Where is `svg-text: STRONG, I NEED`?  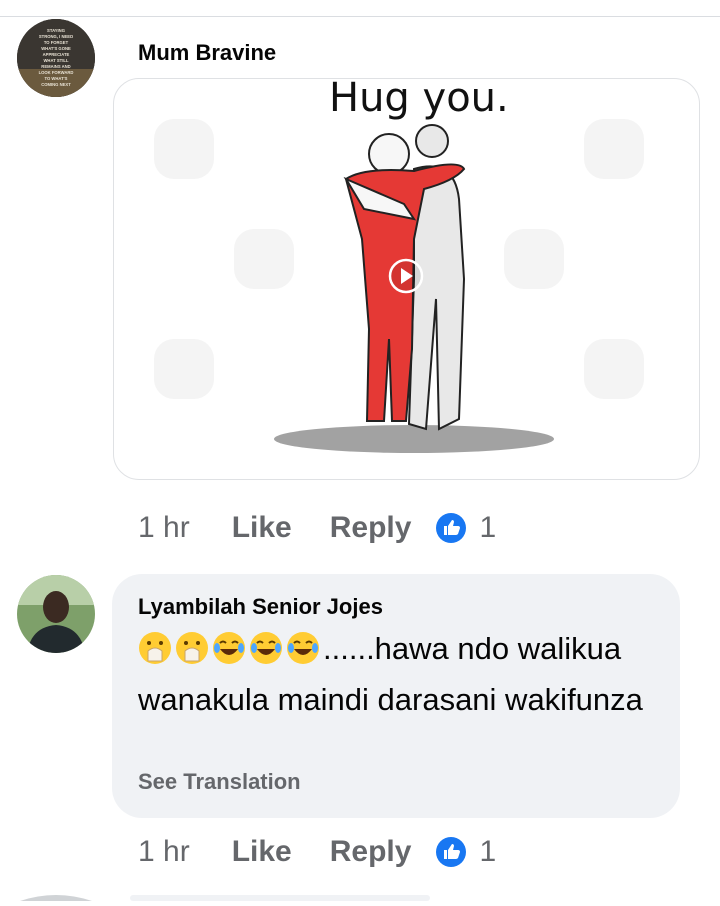 svg-text: STRONG, I NEED is located at coordinates (56, 36).